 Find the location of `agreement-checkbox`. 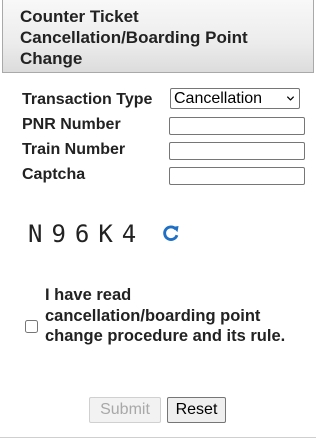

agreement-checkbox is located at coordinates (31, 326).